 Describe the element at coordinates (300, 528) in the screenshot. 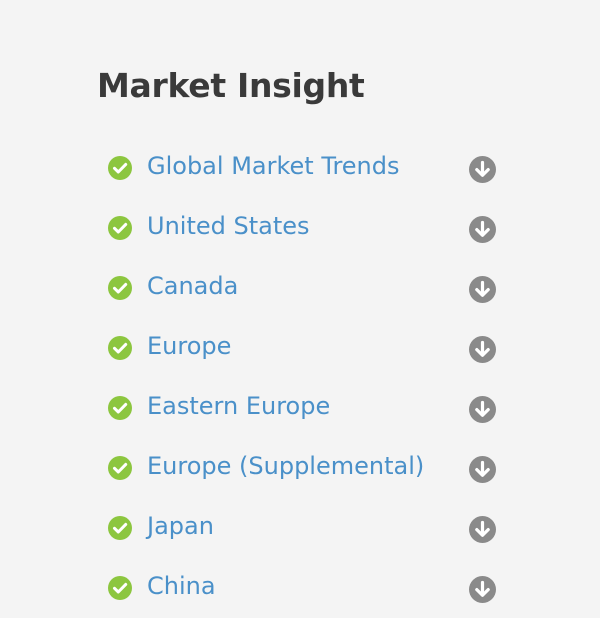

I see `list-item: Japan` at that location.